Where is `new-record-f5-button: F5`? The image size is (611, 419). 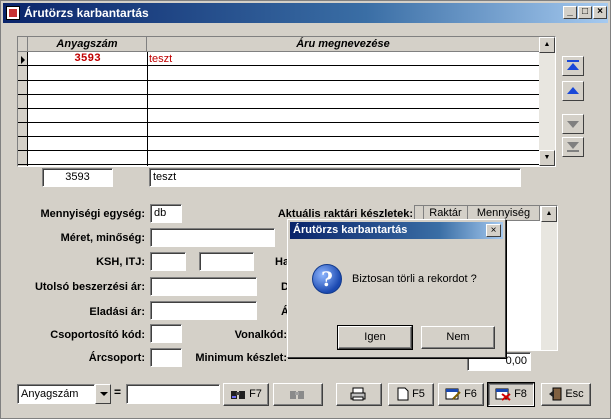
new-record-f5-button: F5 is located at coordinates (411, 394).